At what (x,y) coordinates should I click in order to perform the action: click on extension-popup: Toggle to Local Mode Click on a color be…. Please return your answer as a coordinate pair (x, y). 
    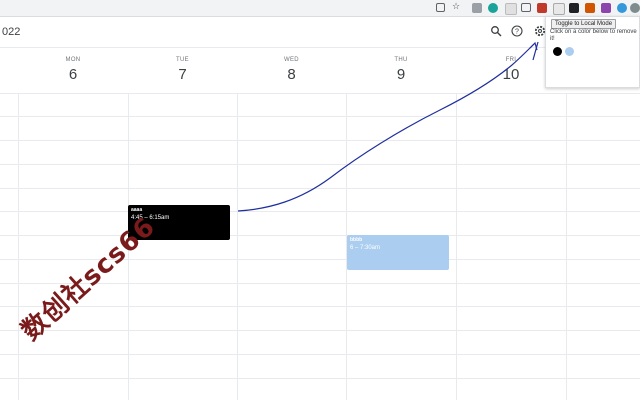
    Looking at the image, I should click on (592, 52).